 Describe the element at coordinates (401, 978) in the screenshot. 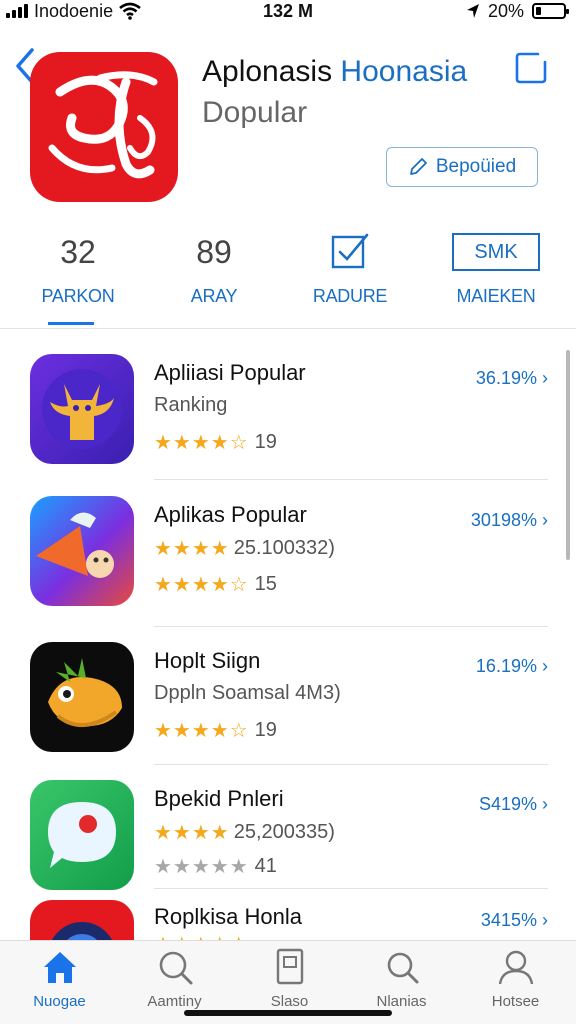

I see `tab-search-2: Nlanias` at that location.